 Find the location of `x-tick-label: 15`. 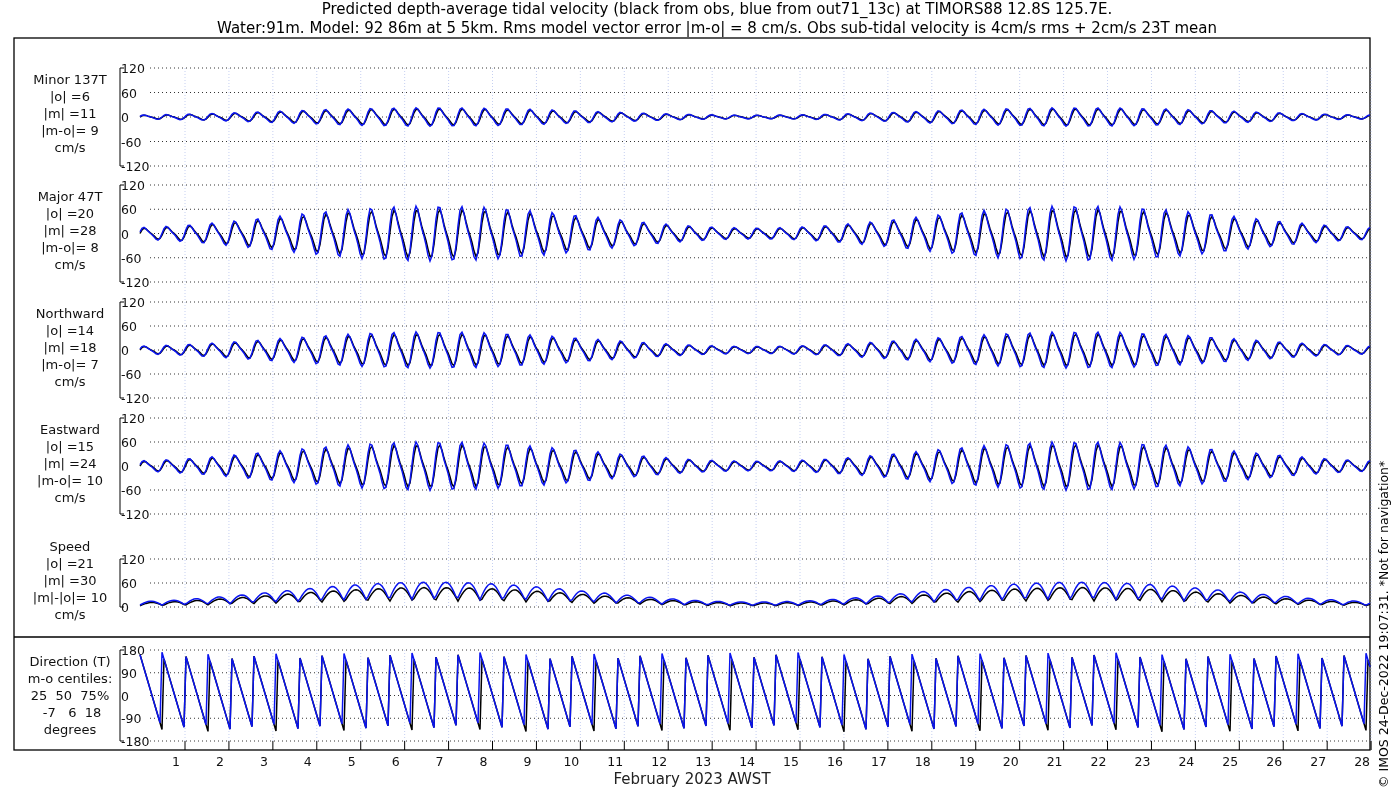

x-tick-label: 15 is located at coordinates (791, 761).